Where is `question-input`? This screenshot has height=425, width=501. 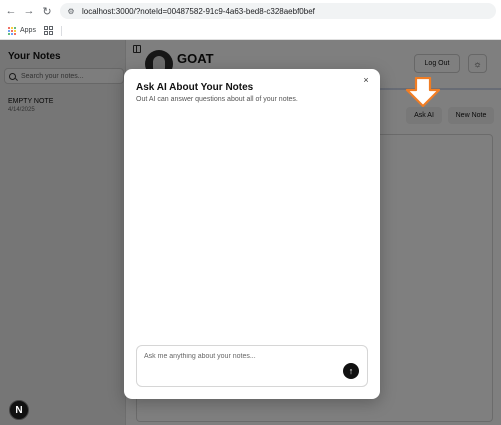
question-input is located at coordinates (239, 365).